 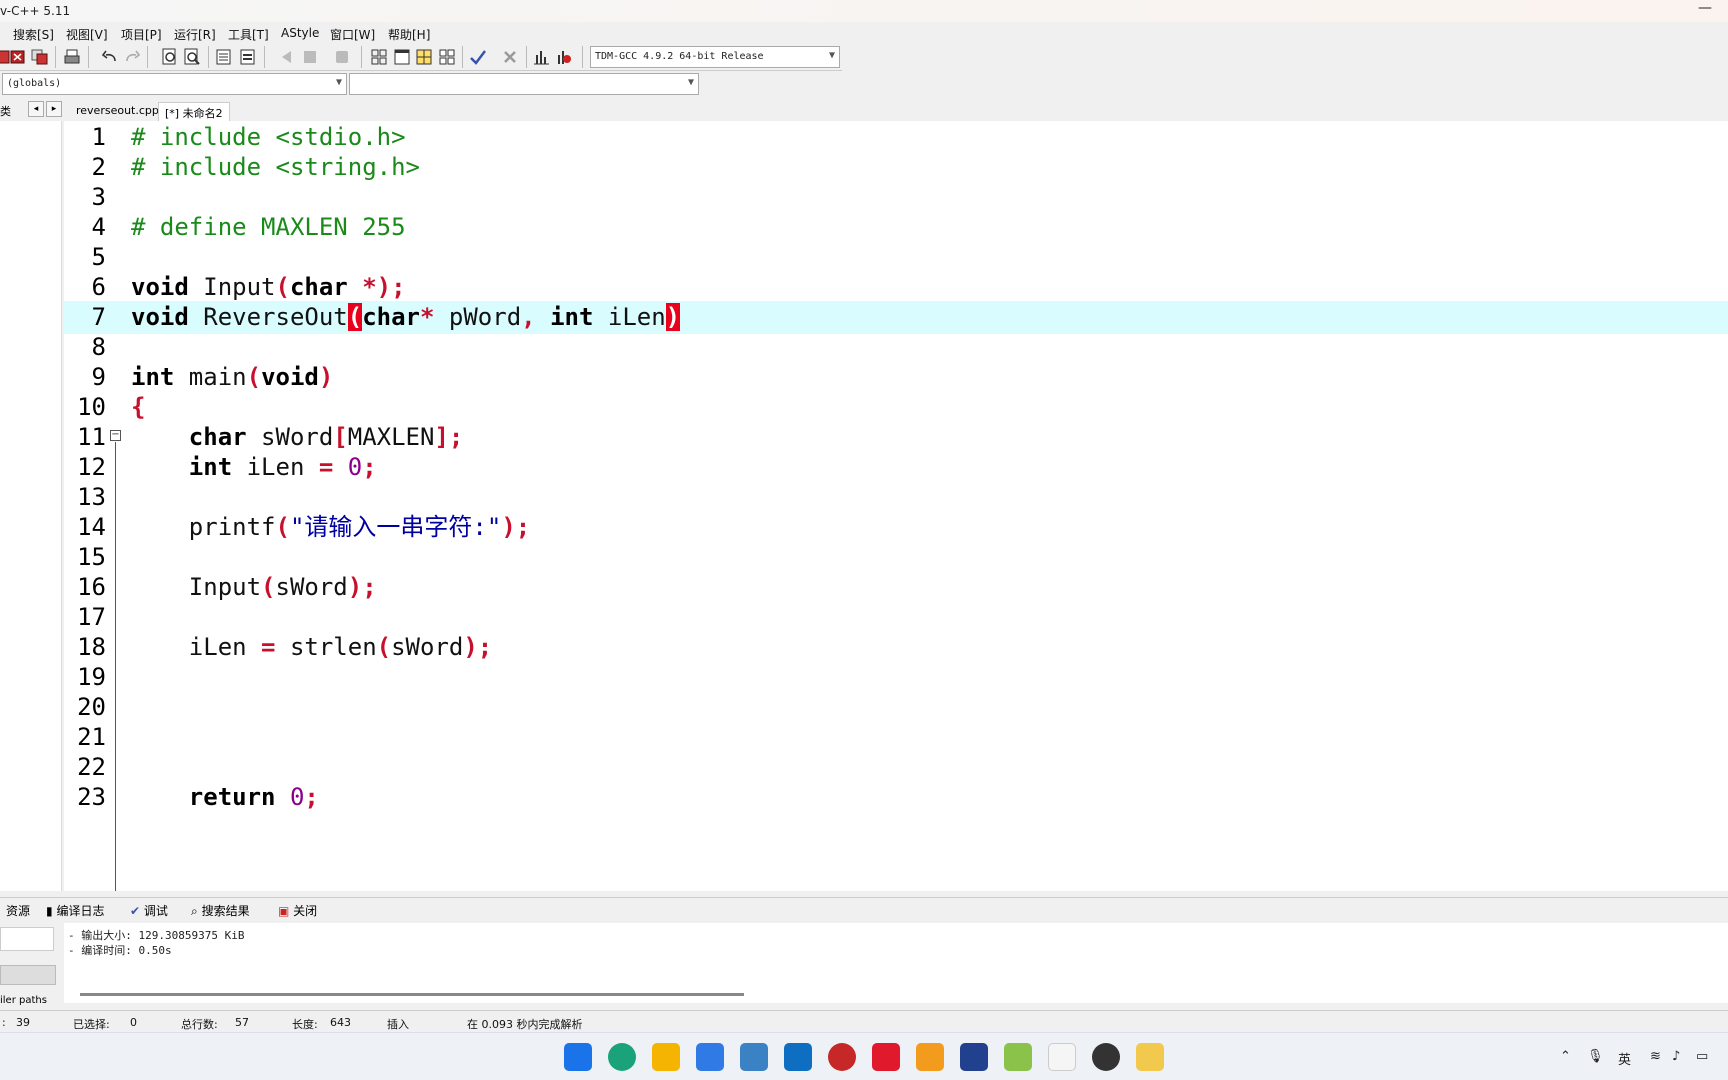 I want to click on menu-tools: 工具[T], so click(x=248, y=34).